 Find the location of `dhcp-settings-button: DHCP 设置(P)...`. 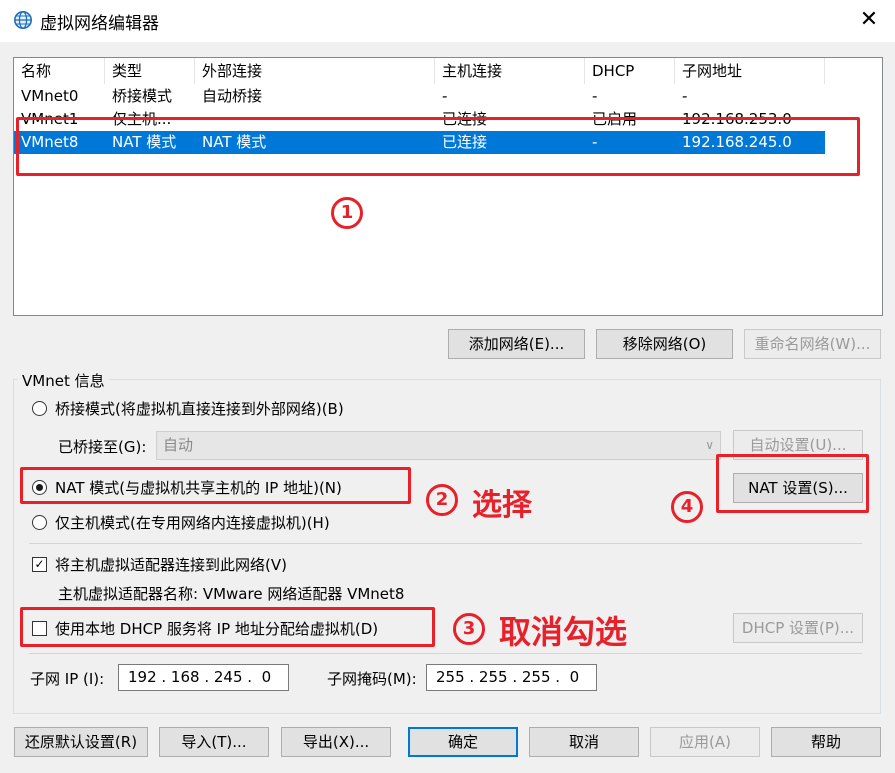

dhcp-settings-button: DHCP 设置(P)... is located at coordinates (798, 628).